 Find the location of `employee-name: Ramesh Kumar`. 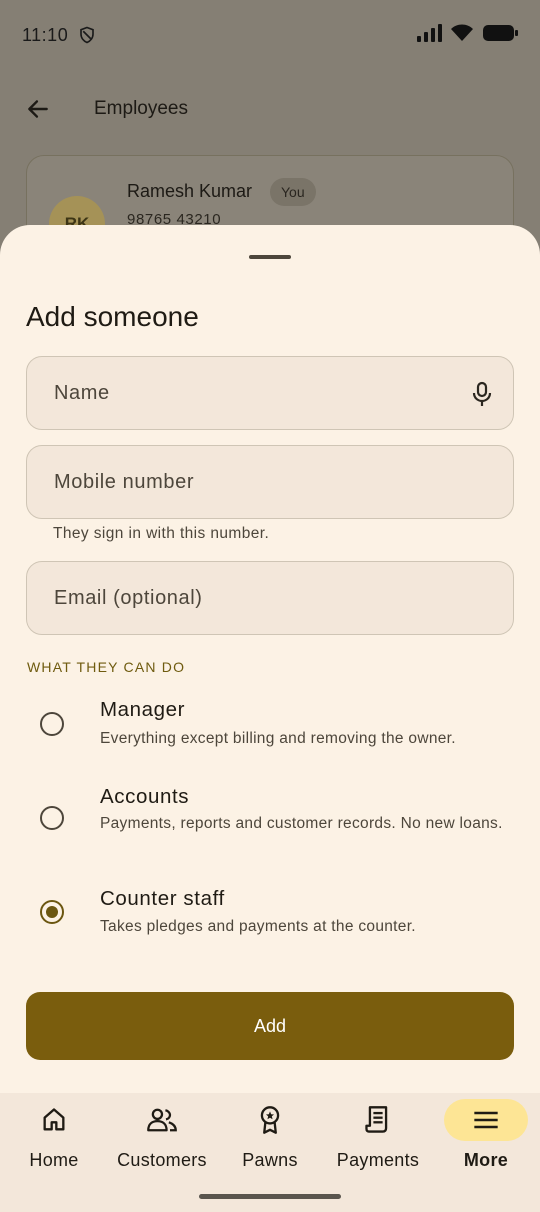

employee-name: Ramesh Kumar is located at coordinates (190, 191).